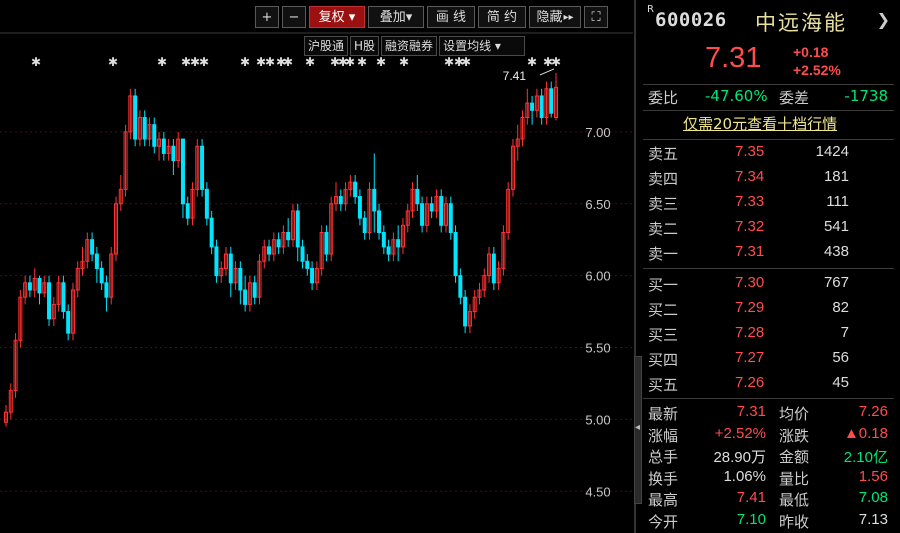 The height and width of the screenshot is (533, 900). What do you see at coordinates (768, 478) in the screenshot?
I see `stat-row: 换手 1.06% 量比 1.56` at bounding box center [768, 478].